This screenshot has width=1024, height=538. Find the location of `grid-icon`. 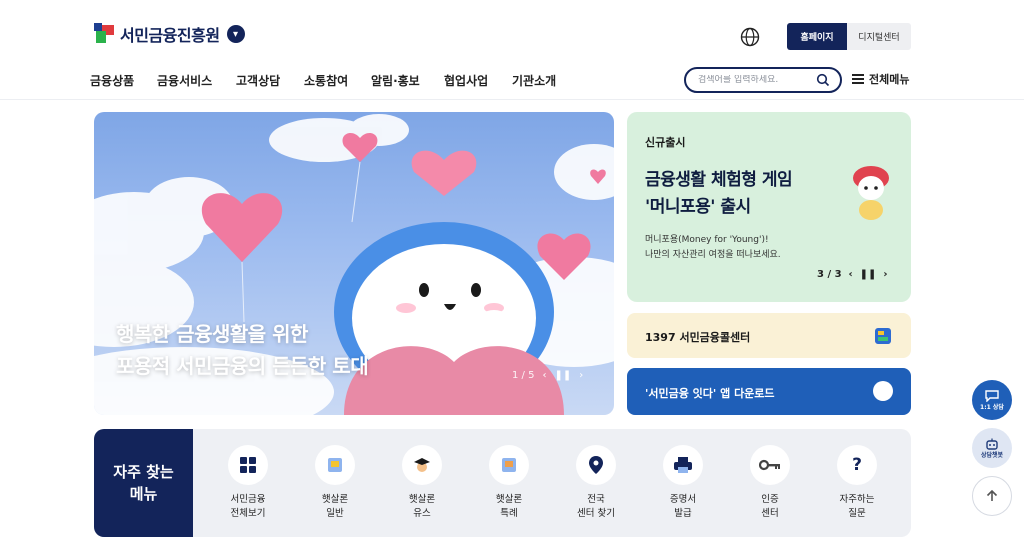

grid-icon is located at coordinates (248, 465).